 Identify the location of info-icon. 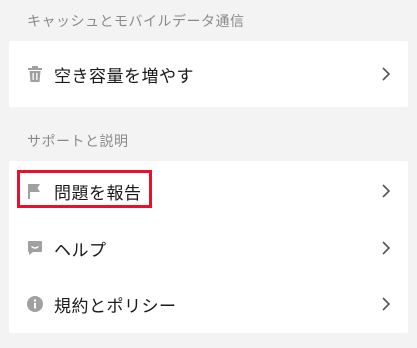
(35, 304).